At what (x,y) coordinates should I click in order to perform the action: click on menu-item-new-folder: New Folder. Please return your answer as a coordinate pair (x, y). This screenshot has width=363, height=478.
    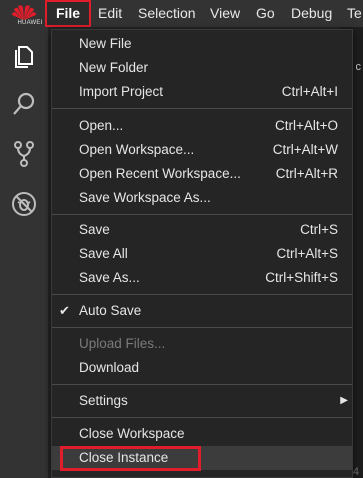
    Looking at the image, I should click on (202, 68).